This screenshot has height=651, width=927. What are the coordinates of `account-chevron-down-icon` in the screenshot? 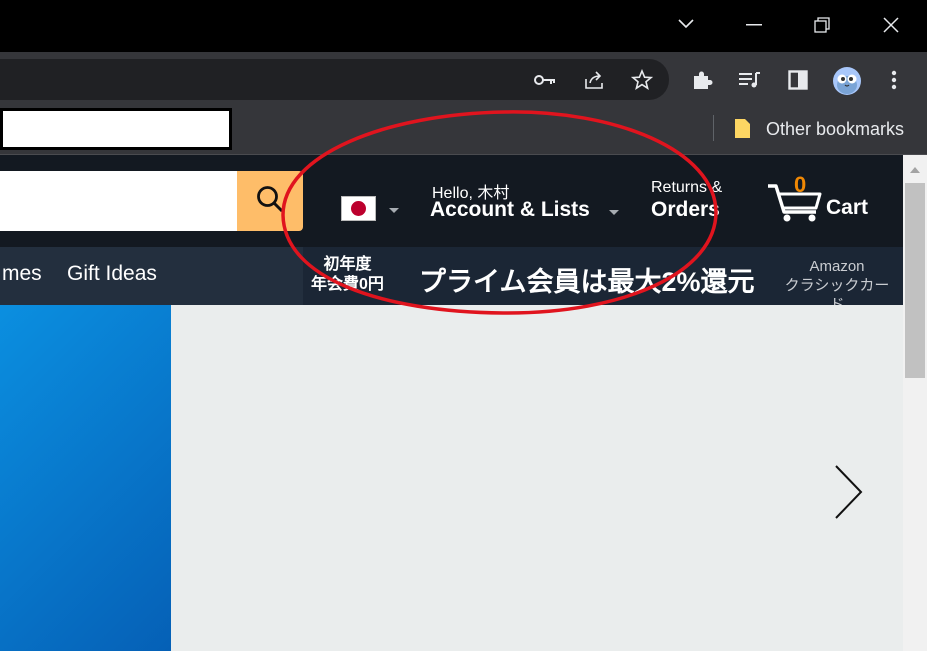 It's located at (614, 212).